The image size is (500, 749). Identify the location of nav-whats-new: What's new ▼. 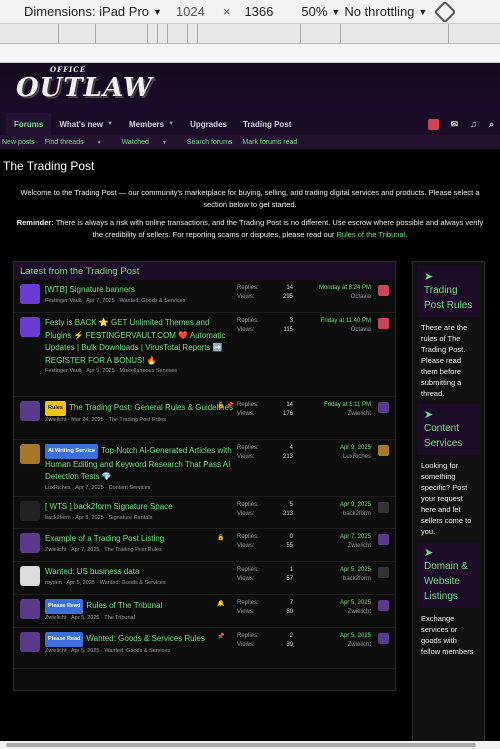
(86, 124).